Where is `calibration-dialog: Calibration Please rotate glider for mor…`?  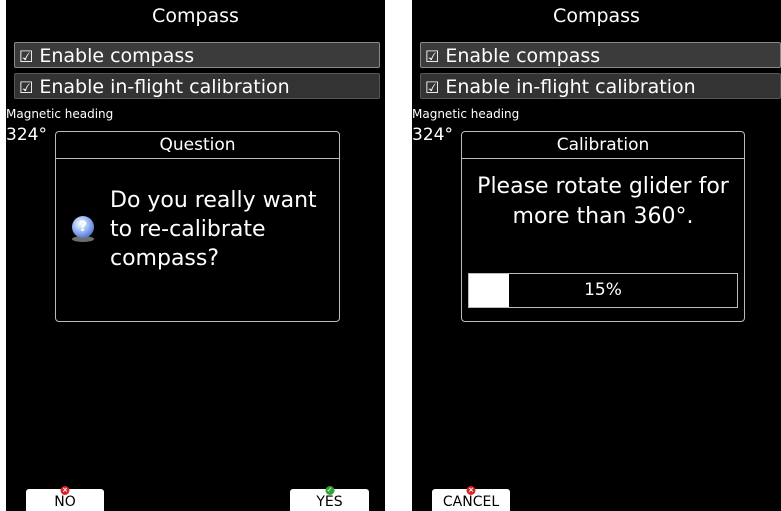 calibration-dialog: Calibration Please rotate glider for mor… is located at coordinates (603, 226).